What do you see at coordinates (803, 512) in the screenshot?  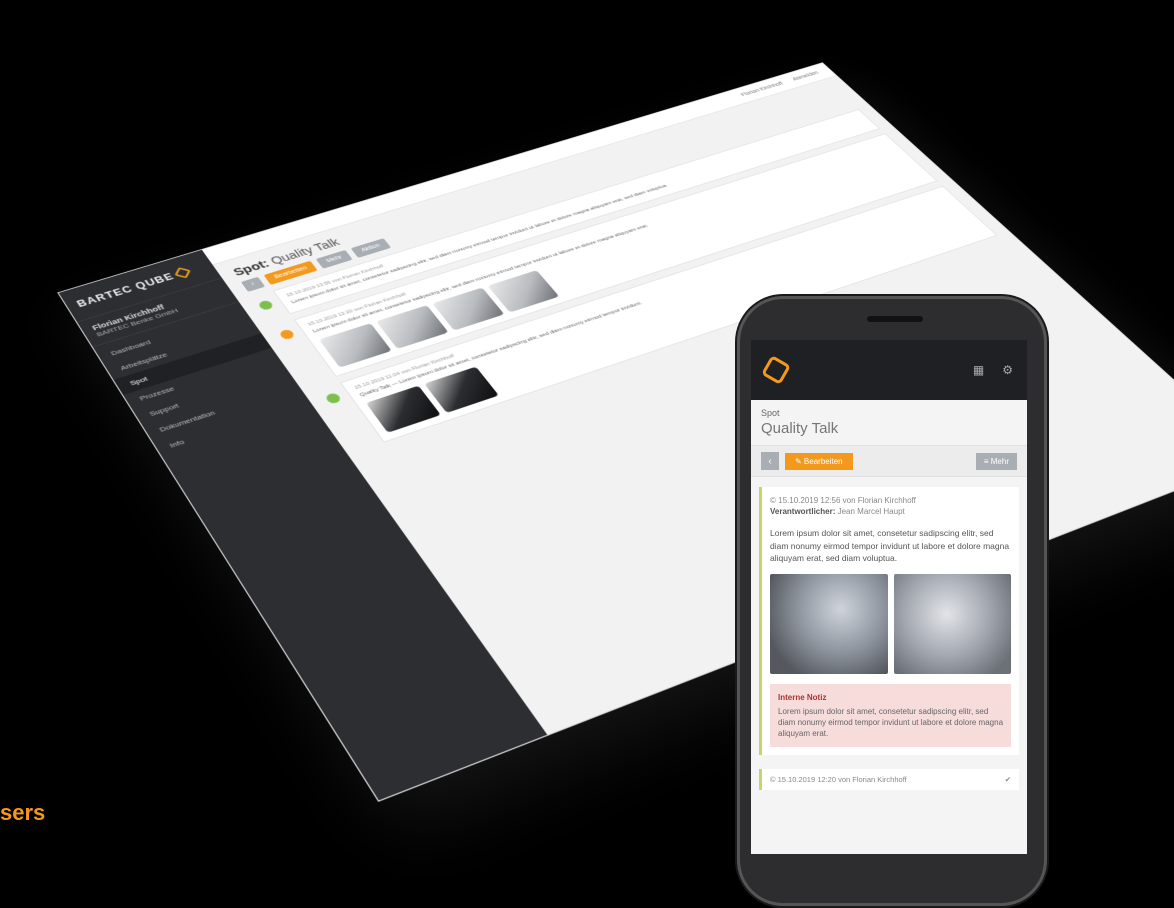 I see `responsible-label: Verantwortlicher:` at bounding box center [803, 512].